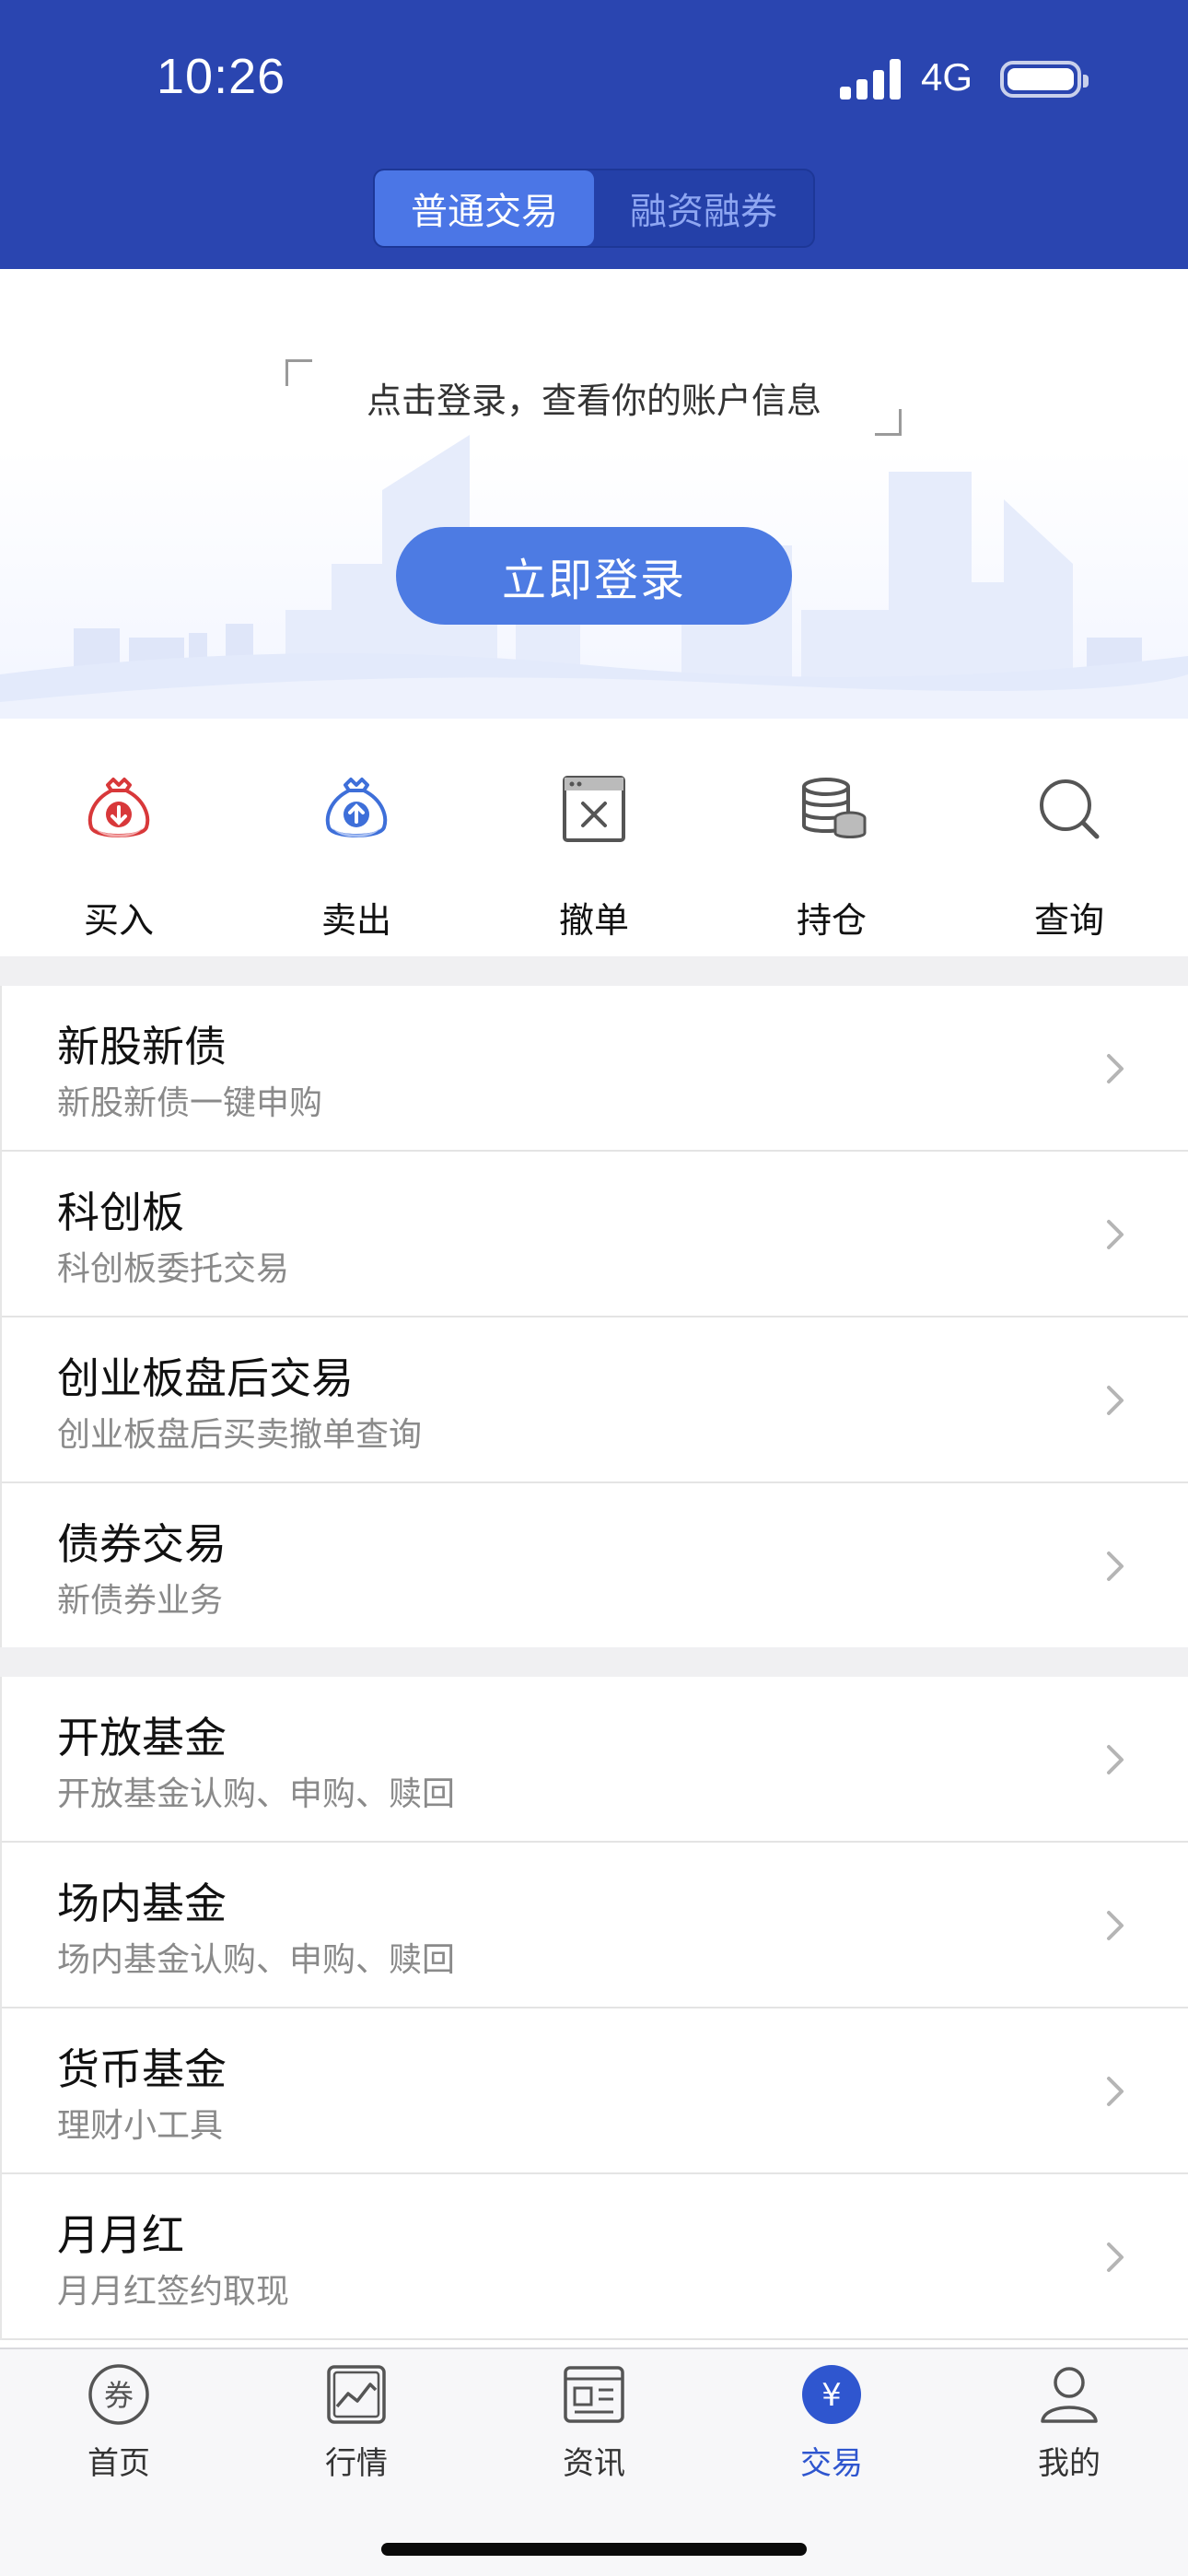  What do you see at coordinates (831, 920) in the screenshot?
I see `quick-action-label: 持仓` at bounding box center [831, 920].